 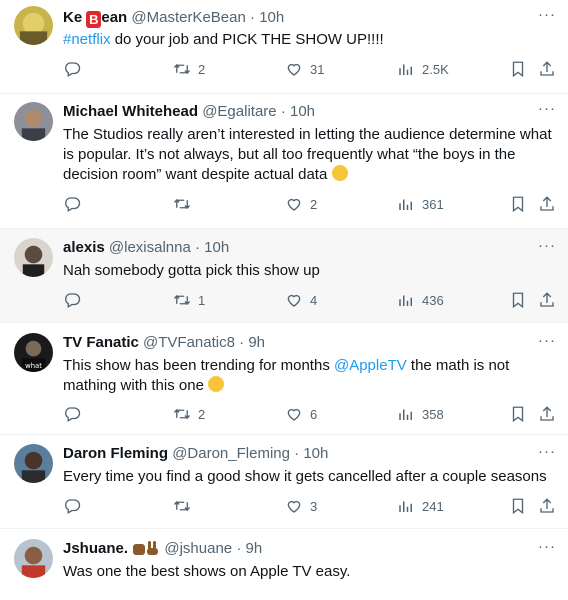 I want to click on reply-icon, so click(x=72, y=414).